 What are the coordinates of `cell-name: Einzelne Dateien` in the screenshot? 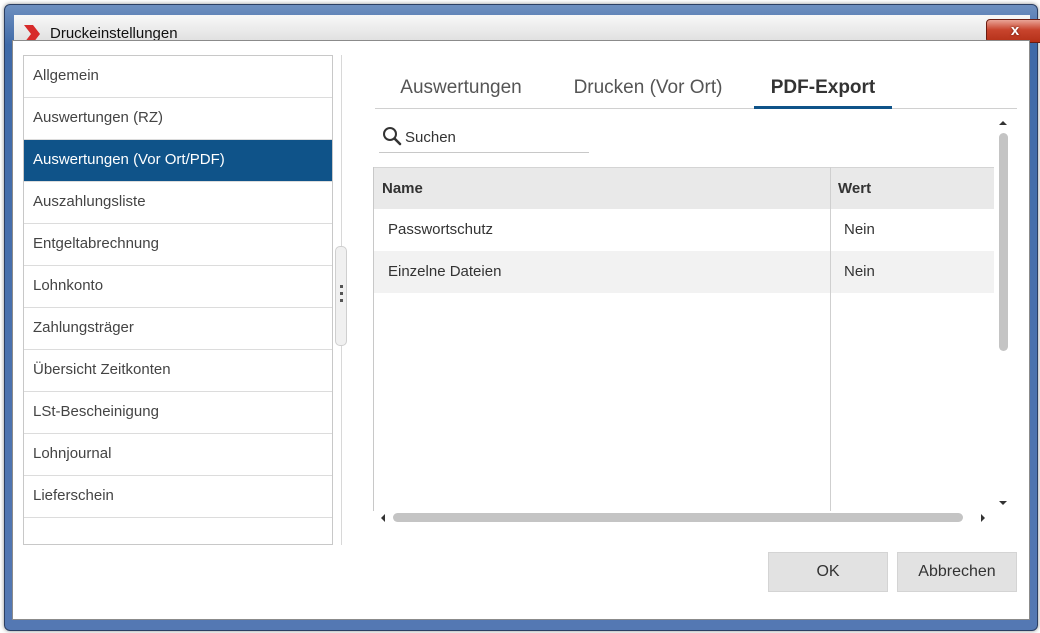 It's located at (445, 271).